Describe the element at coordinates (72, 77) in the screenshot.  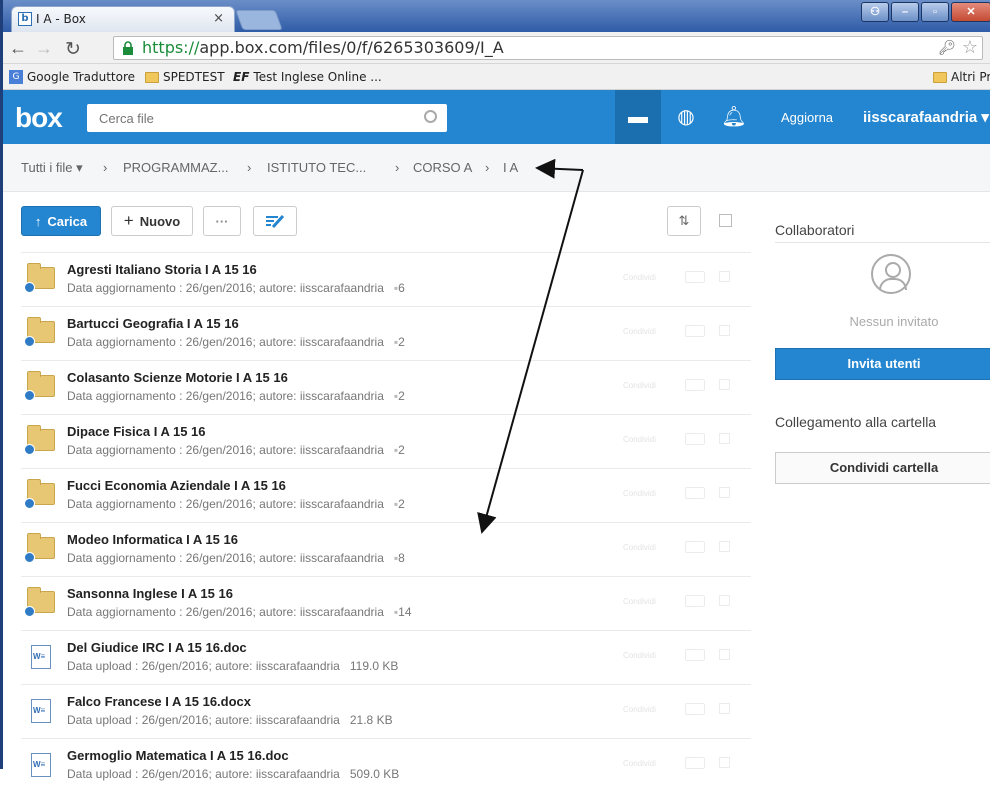
I see `bookmark-google-translate: G Google Traduttore` at that location.